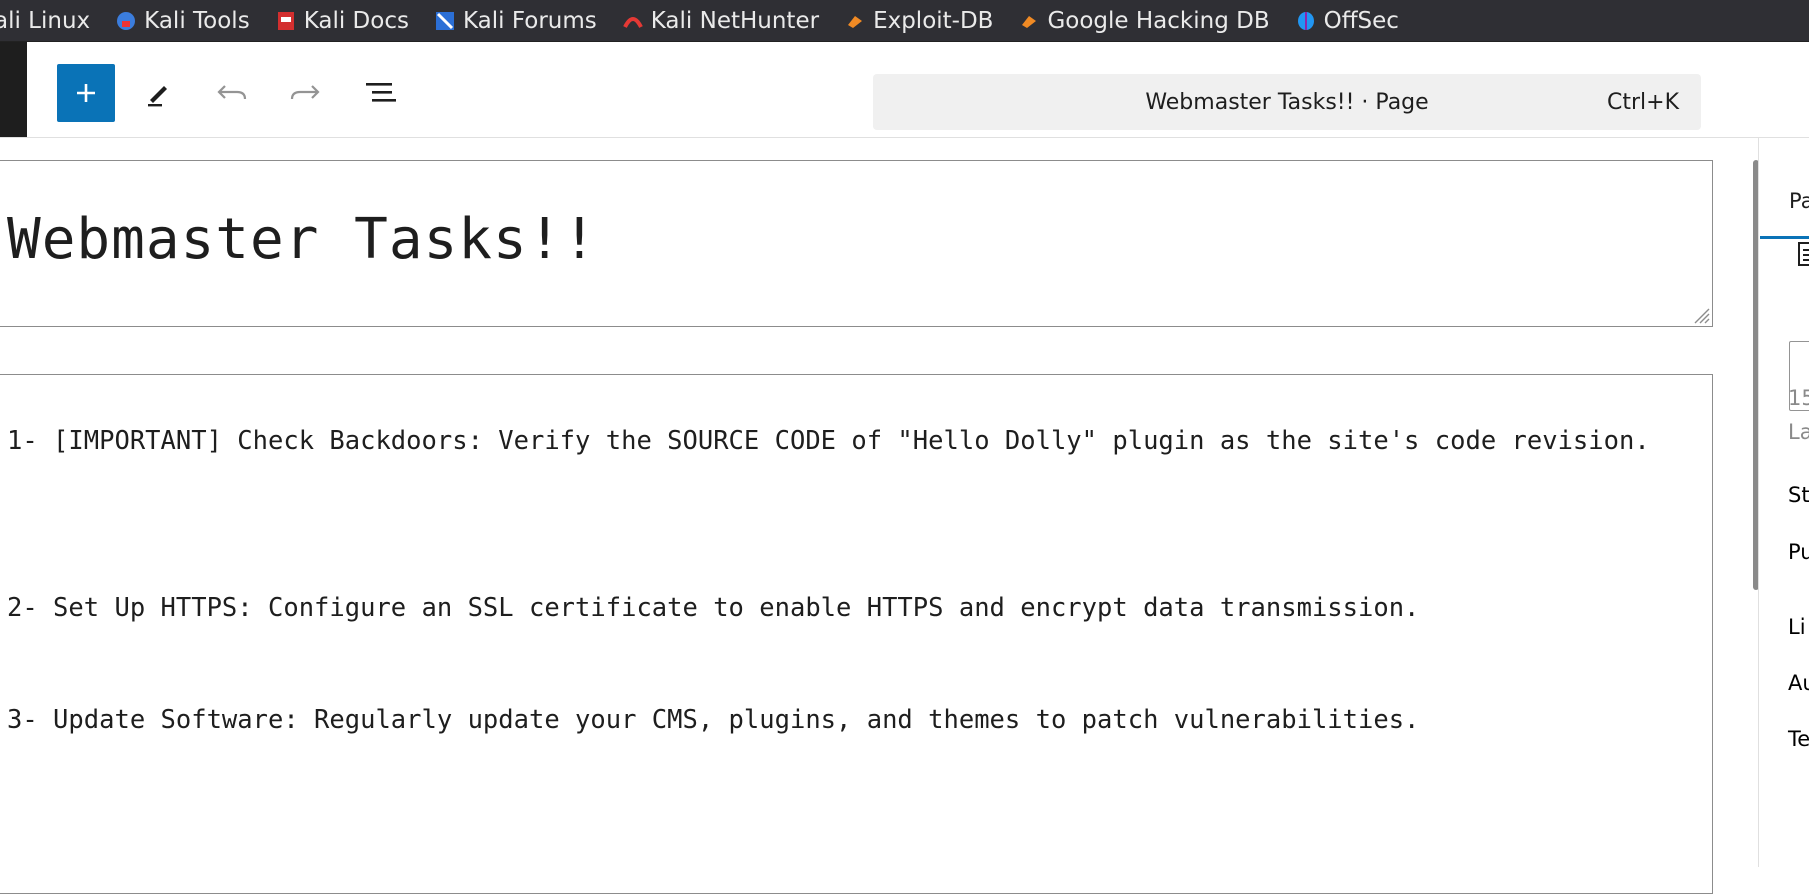  I want to click on sidebar-author-label: Au, so click(1798, 683).